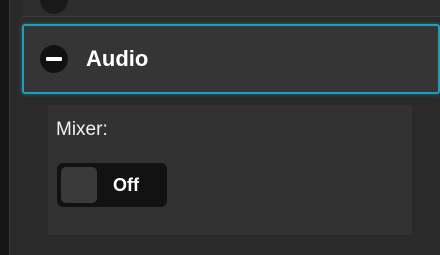 The width and height of the screenshot is (440, 255). What do you see at coordinates (54, 59) in the screenshot?
I see `minus-circle-icon` at bounding box center [54, 59].